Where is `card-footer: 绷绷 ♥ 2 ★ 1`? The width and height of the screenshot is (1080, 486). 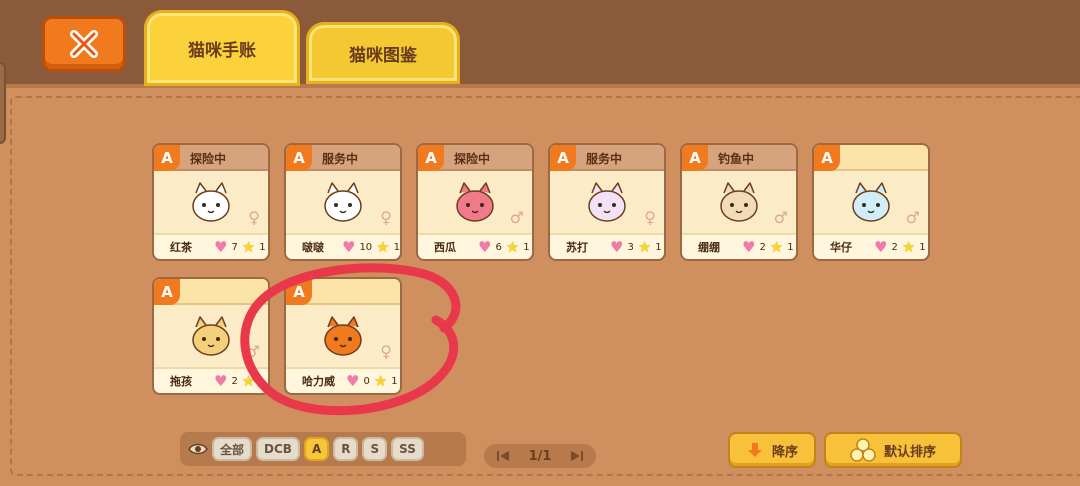 card-footer: 绷绷 ♥ 2 ★ 1 is located at coordinates (739, 247).